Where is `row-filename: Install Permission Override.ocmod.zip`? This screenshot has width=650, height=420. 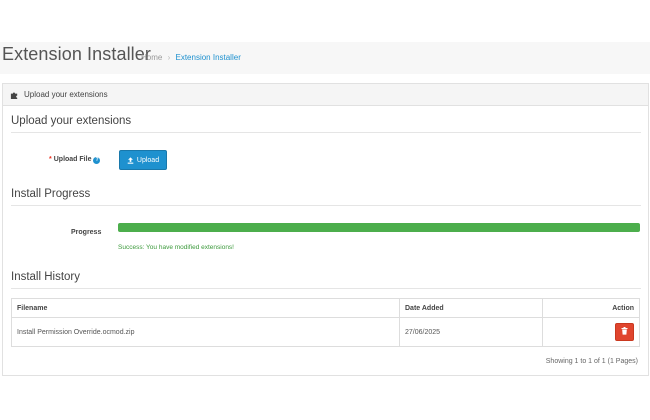
row-filename: Install Permission Override.ocmod.zip is located at coordinates (205, 332).